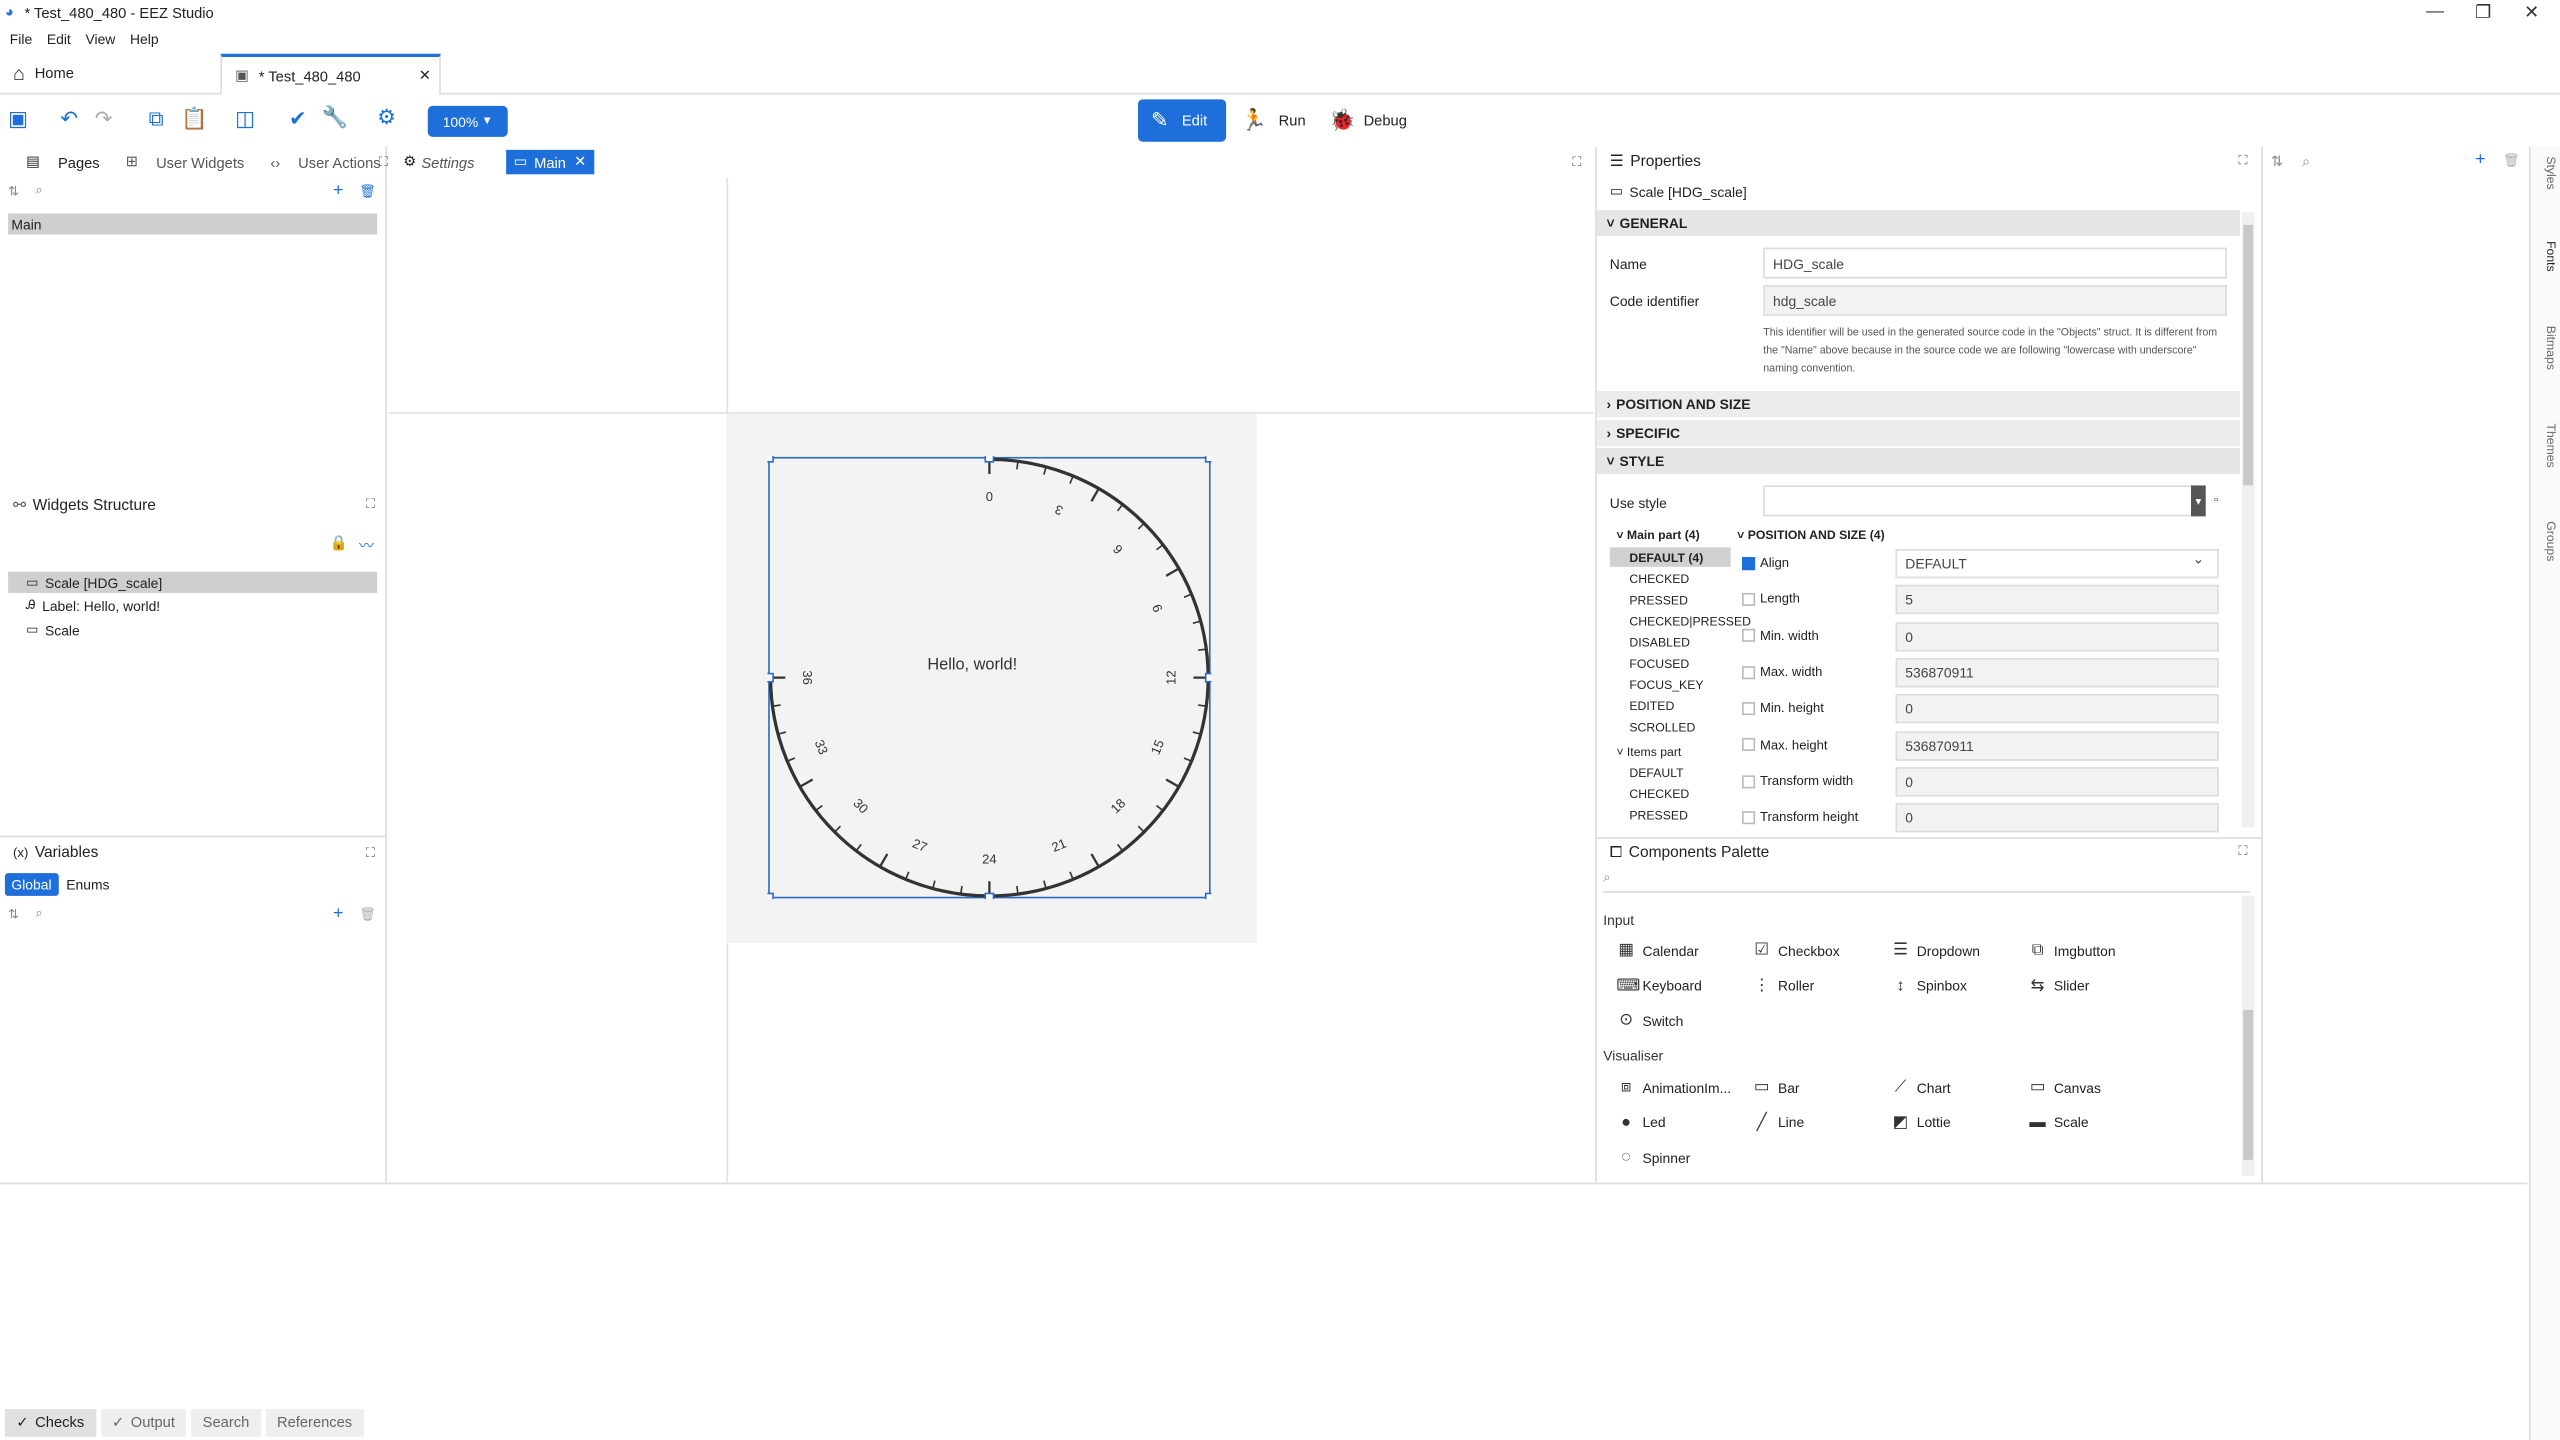 The width and height of the screenshot is (2560, 1440). Describe the element at coordinates (245, 119) in the screenshot. I see `build-icon: ◫` at that location.